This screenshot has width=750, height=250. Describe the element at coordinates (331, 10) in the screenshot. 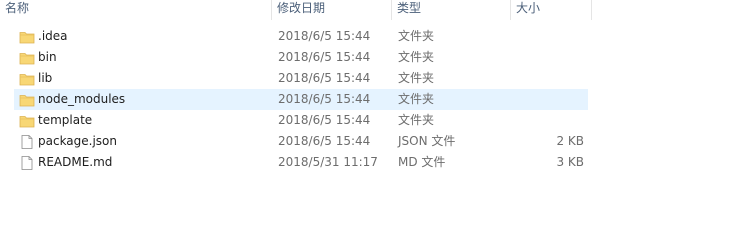

I see `column-header-date: 修改日期` at that location.